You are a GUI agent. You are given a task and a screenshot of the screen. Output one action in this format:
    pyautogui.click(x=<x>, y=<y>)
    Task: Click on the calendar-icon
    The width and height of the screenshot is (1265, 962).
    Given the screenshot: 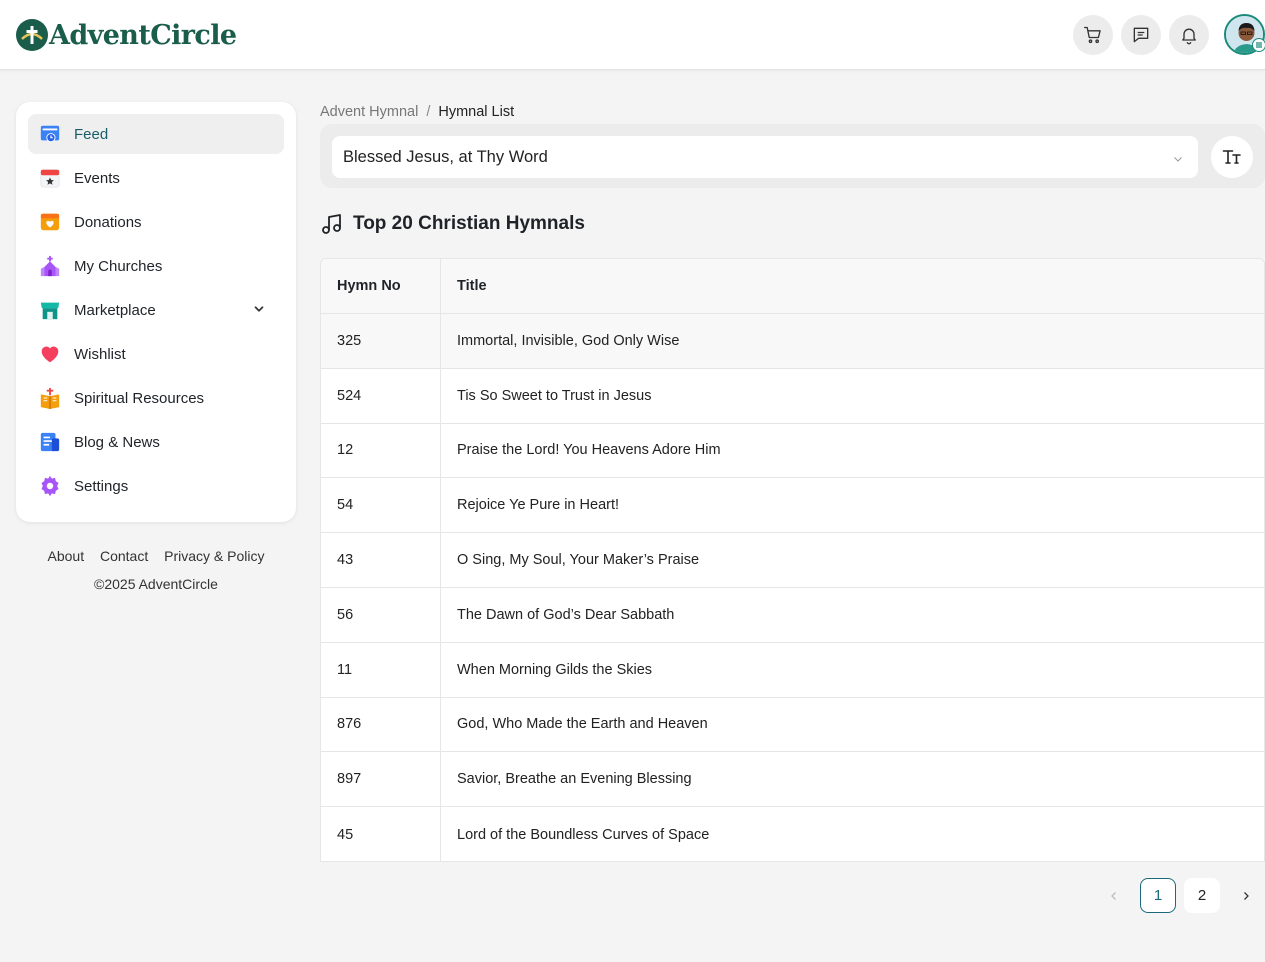 What is the action you would take?
    pyautogui.click(x=50, y=178)
    